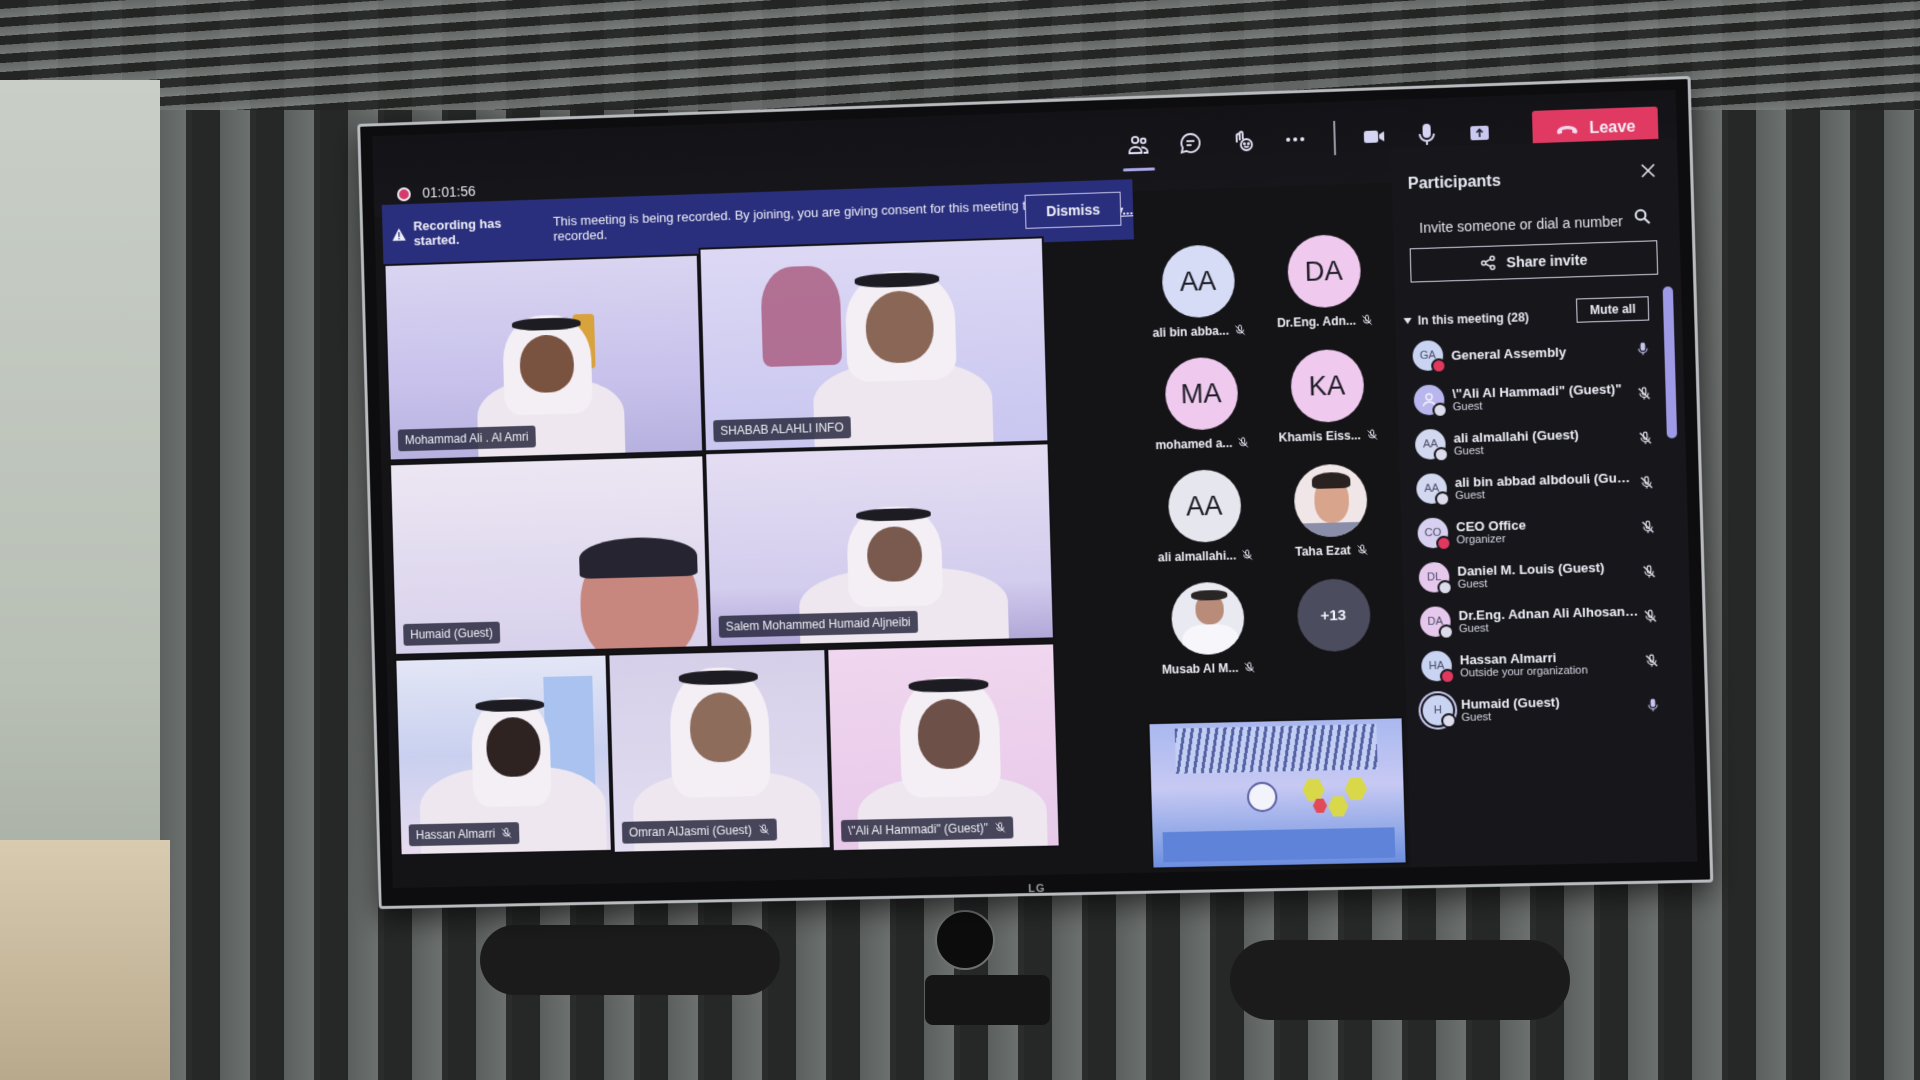 Image resolution: width=1920 pixels, height=1080 pixels. Describe the element at coordinates (1276, 748) in the screenshot. I see `room-ceiling` at that location.